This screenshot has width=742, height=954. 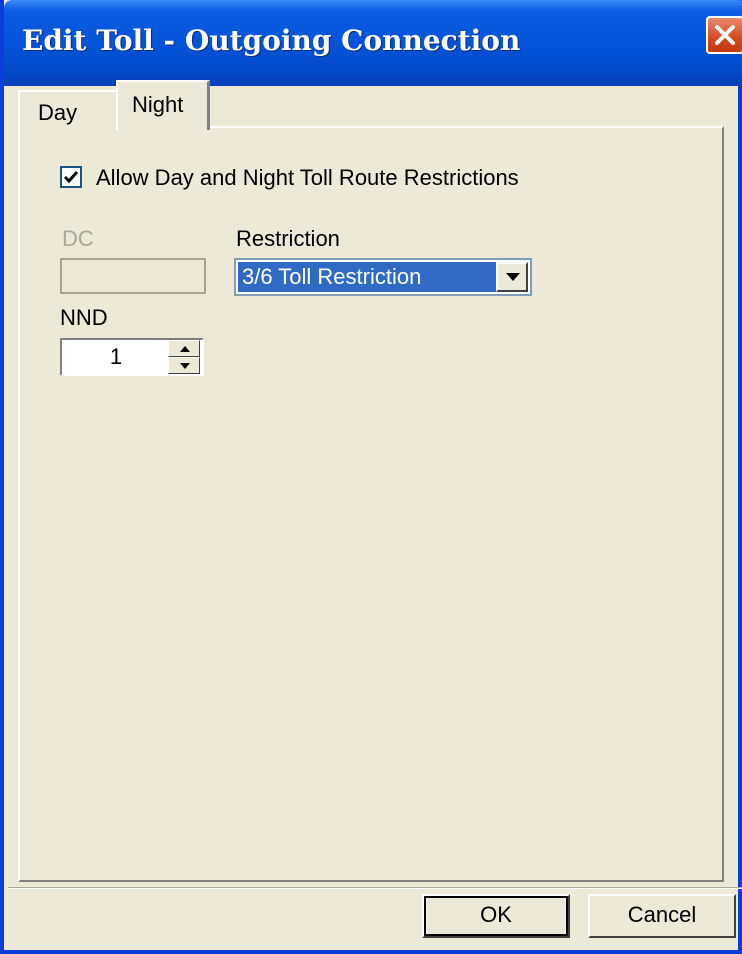 I want to click on restriction-dropdown-button, so click(x=512, y=277).